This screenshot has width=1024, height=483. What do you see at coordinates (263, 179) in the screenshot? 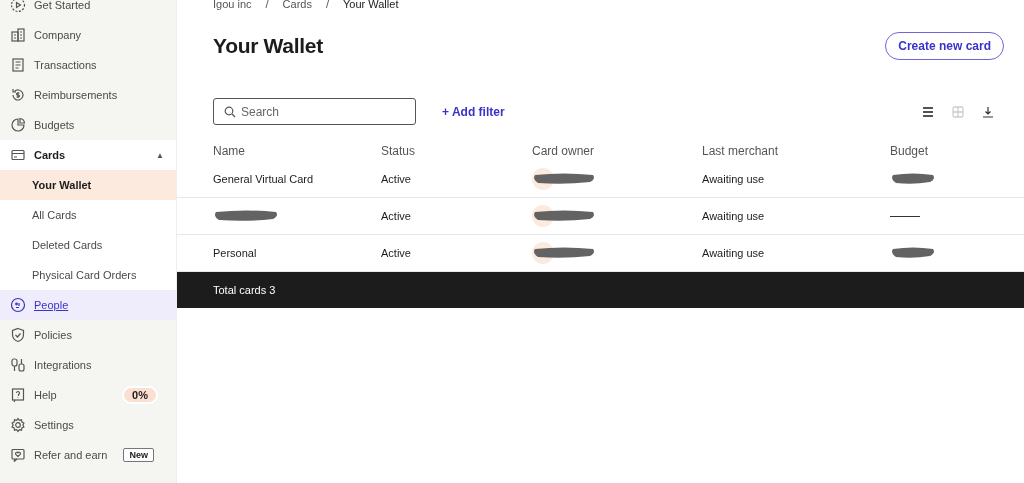
I see `table-cell: General Virtual Card` at bounding box center [263, 179].